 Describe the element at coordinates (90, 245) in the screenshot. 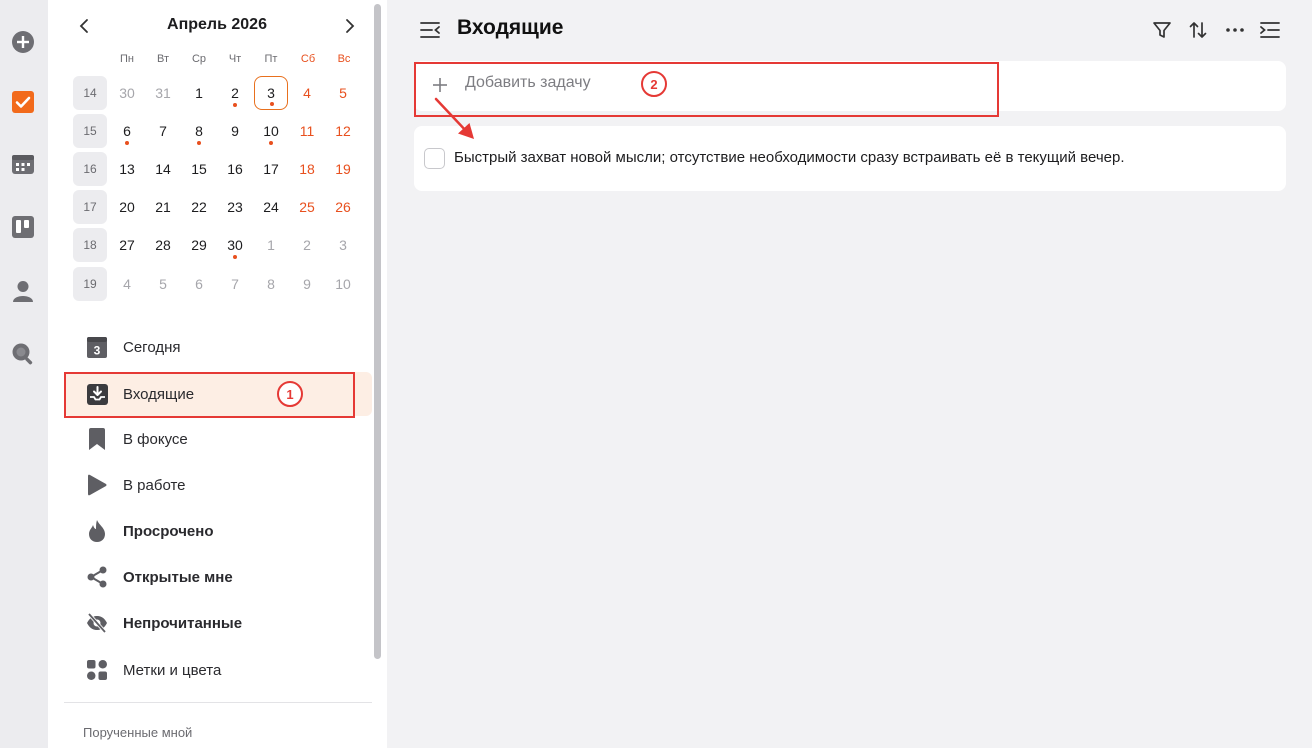

I see `week-number: 18` at that location.